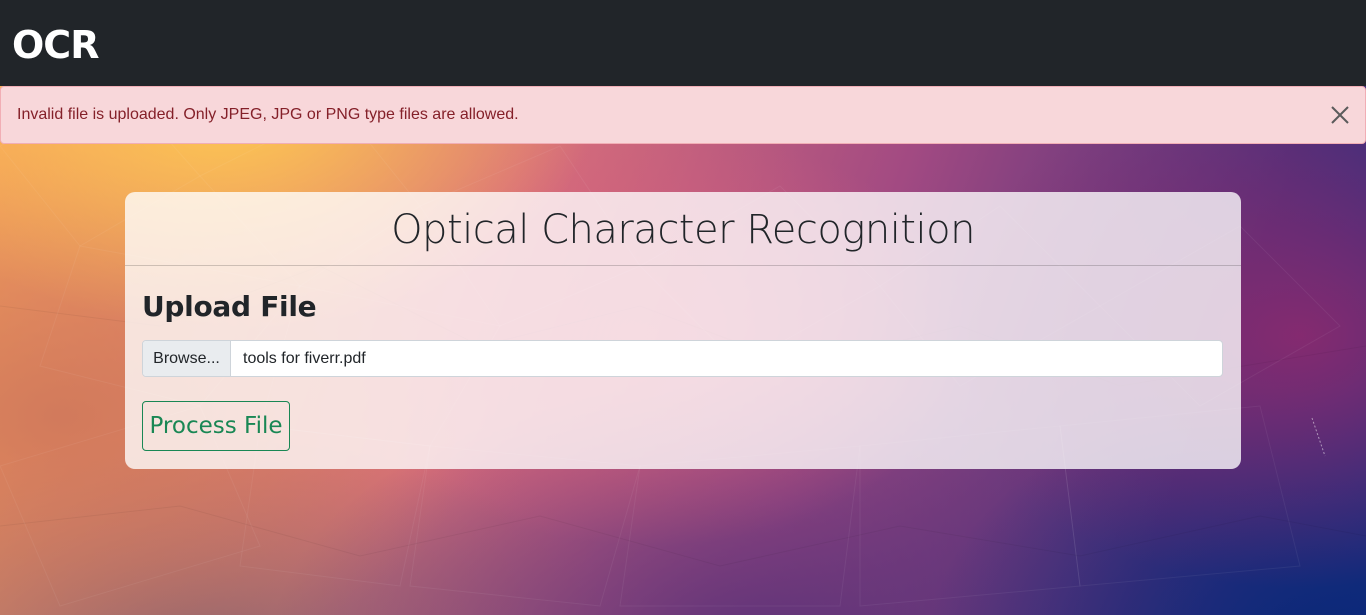 The width and height of the screenshot is (1366, 615). Describe the element at coordinates (726, 358) in the screenshot. I see `selected-file-name: tools for fiverr.pdf` at that location.